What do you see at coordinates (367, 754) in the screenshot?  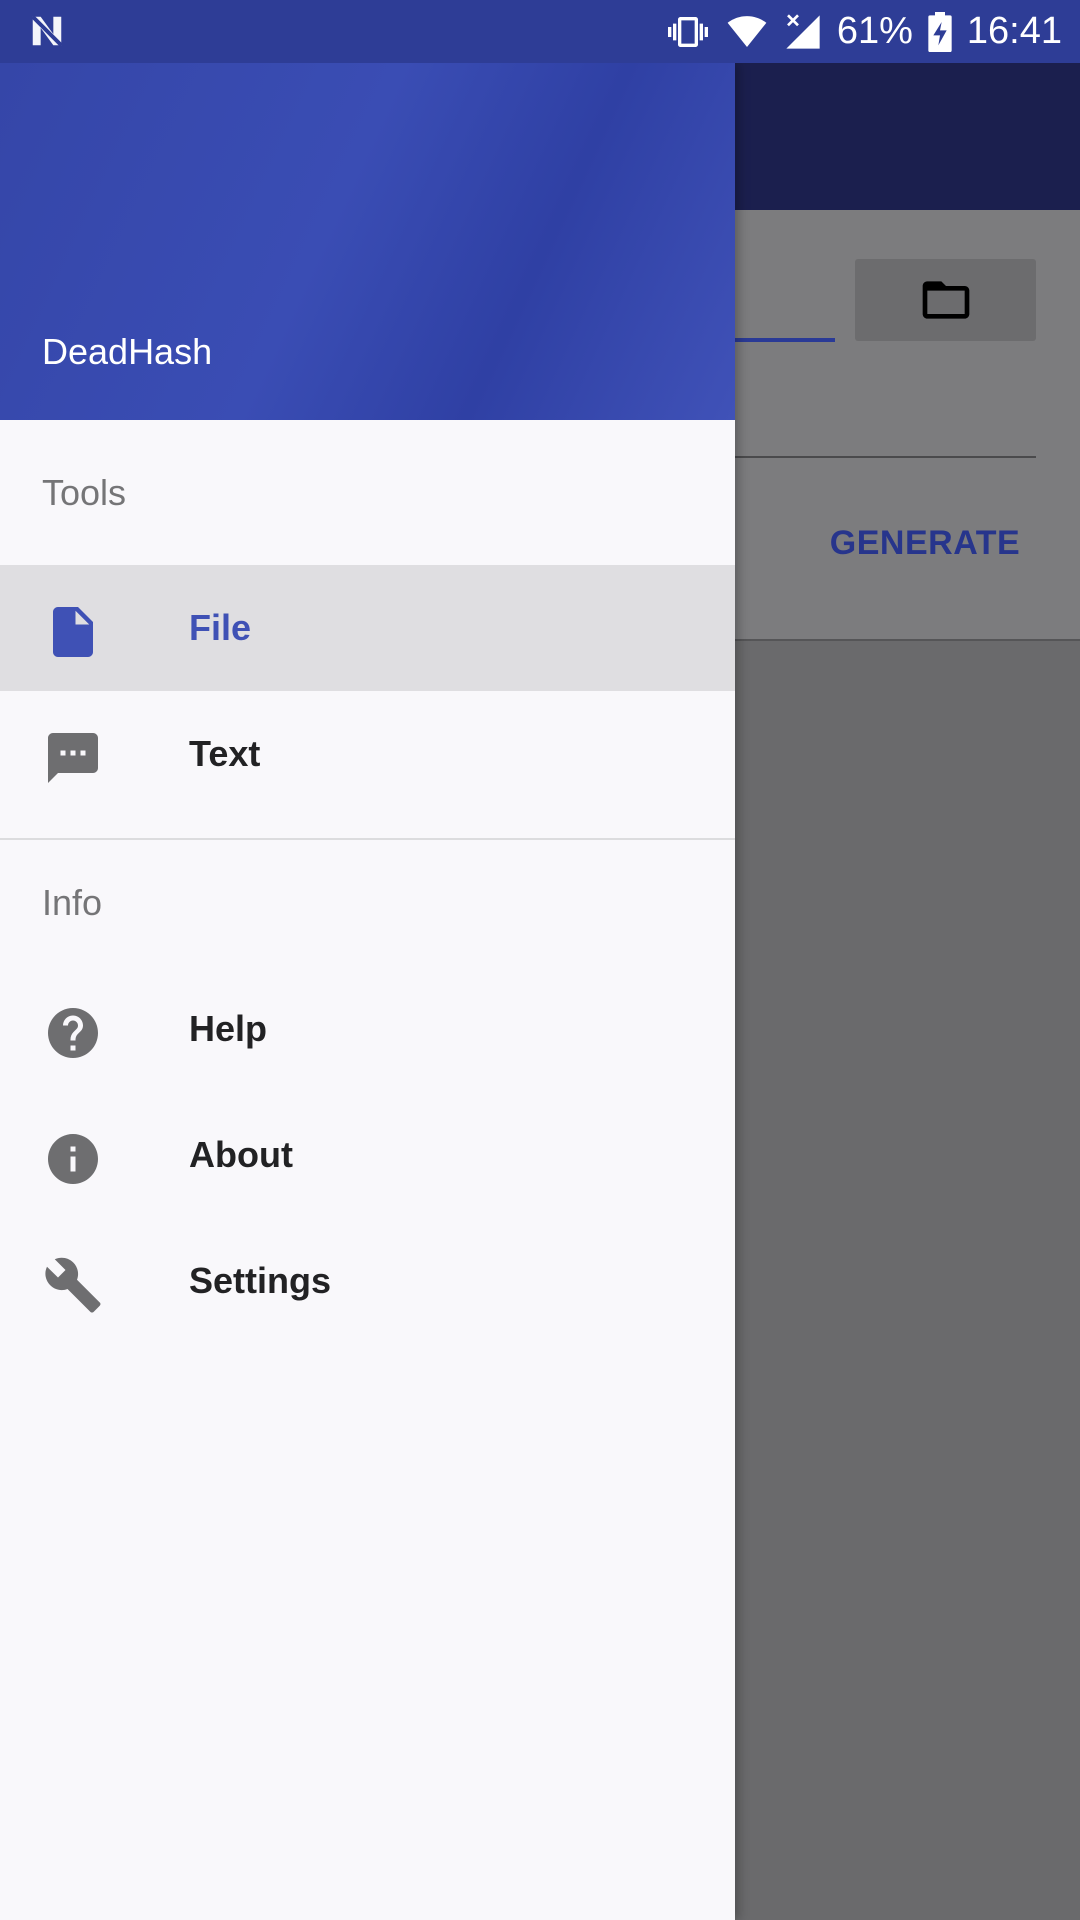 I see `nav-item-text: Text` at bounding box center [367, 754].